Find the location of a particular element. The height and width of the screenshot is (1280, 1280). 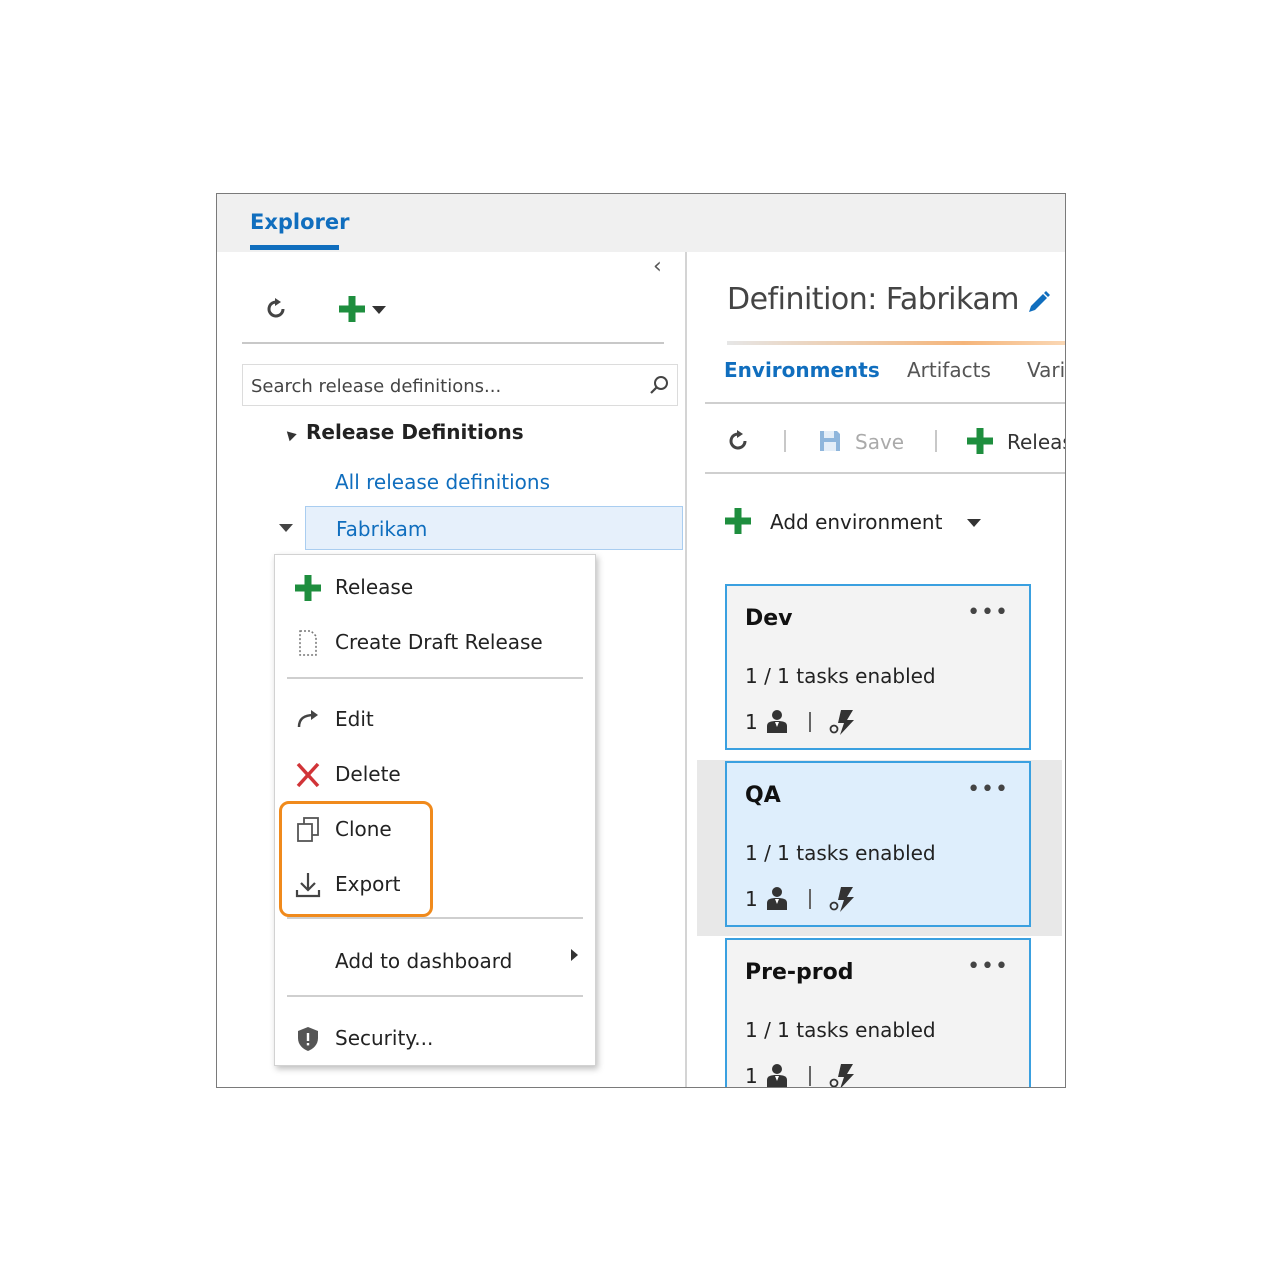

menu-item-release: Release is located at coordinates (435, 587).